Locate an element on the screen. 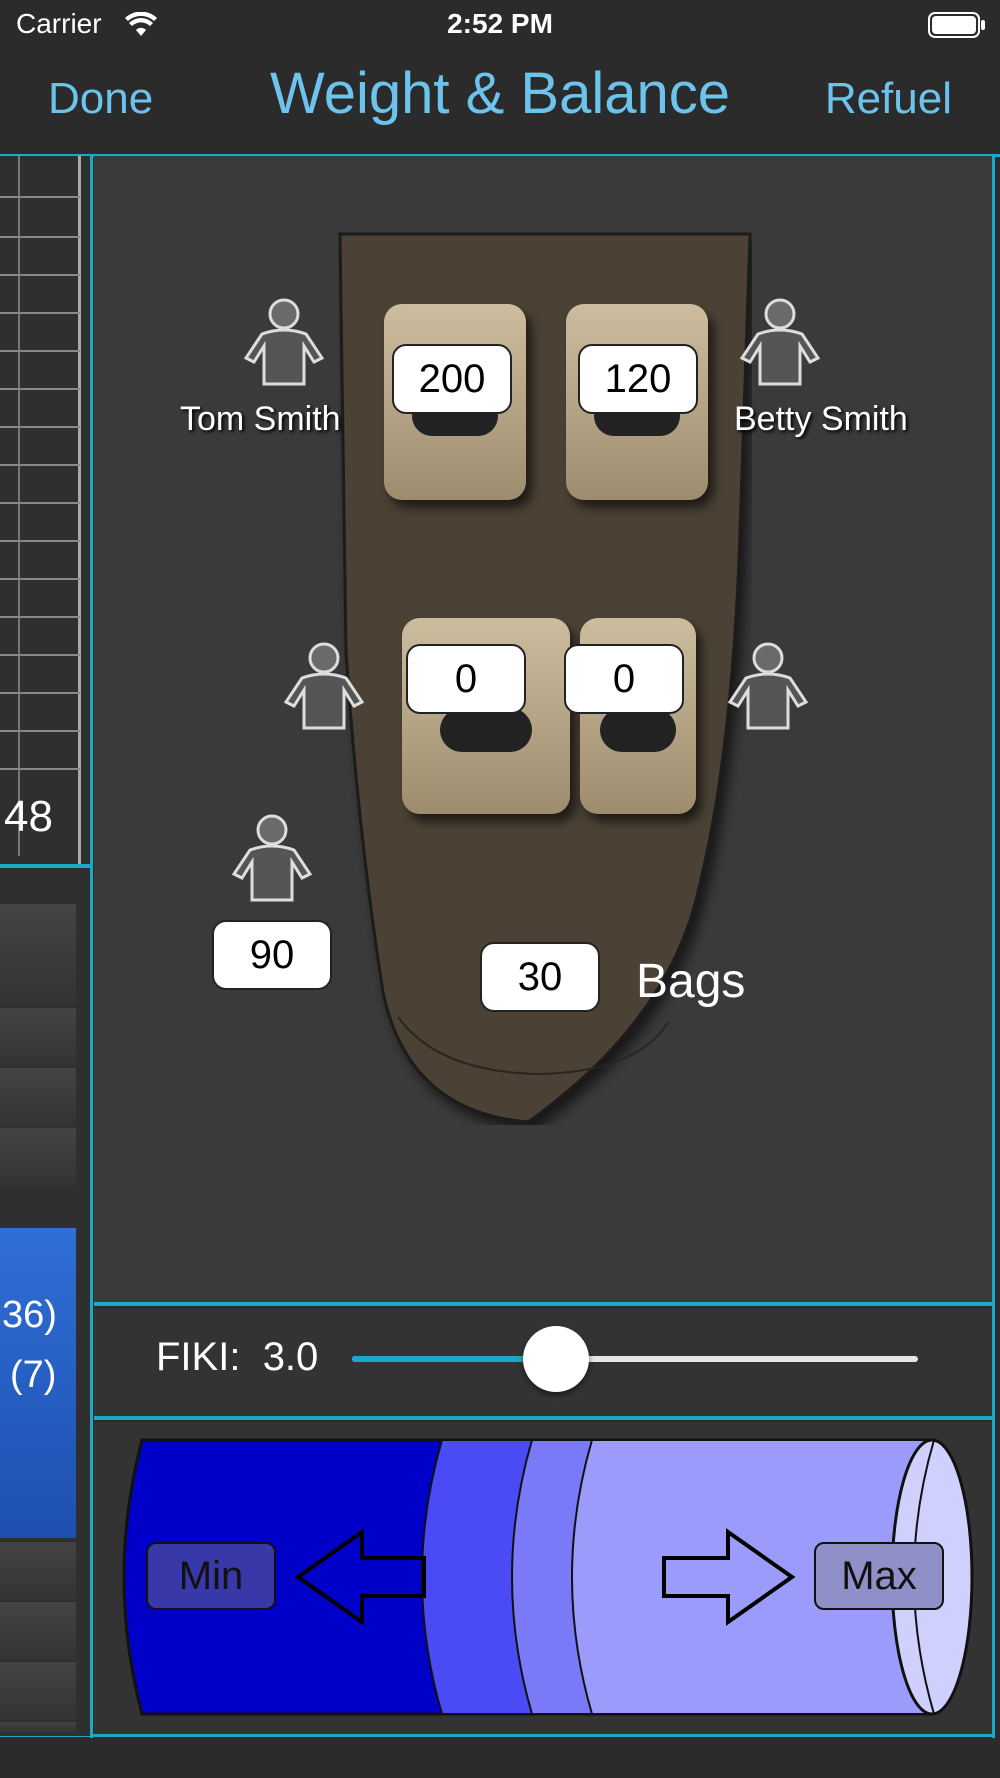  clock: 2:52 PM is located at coordinates (500, 23).